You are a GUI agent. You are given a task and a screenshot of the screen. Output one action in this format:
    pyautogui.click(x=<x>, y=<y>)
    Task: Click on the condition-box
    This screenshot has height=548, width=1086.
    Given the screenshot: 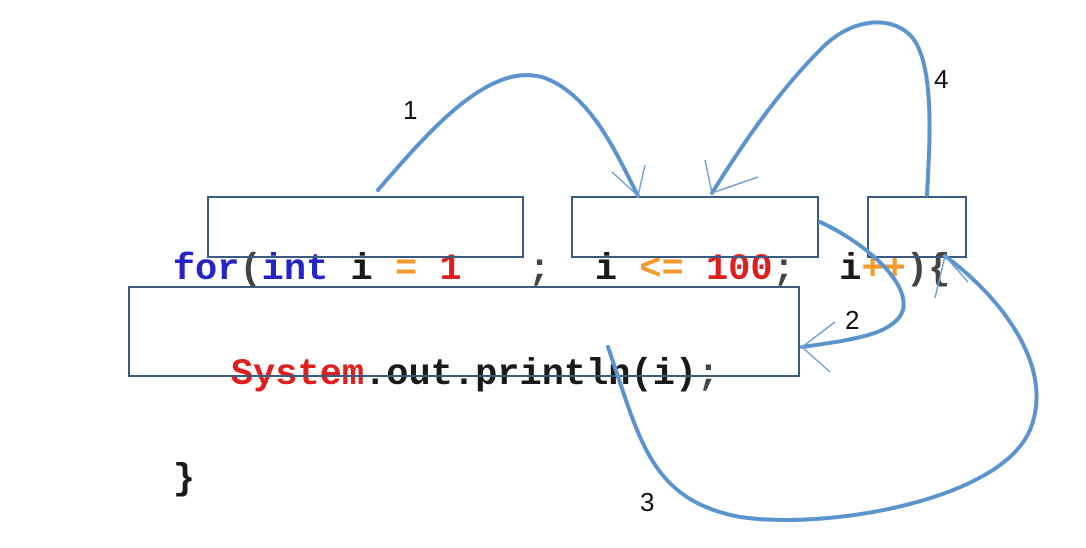 What is the action you would take?
    pyautogui.click(x=695, y=227)
    